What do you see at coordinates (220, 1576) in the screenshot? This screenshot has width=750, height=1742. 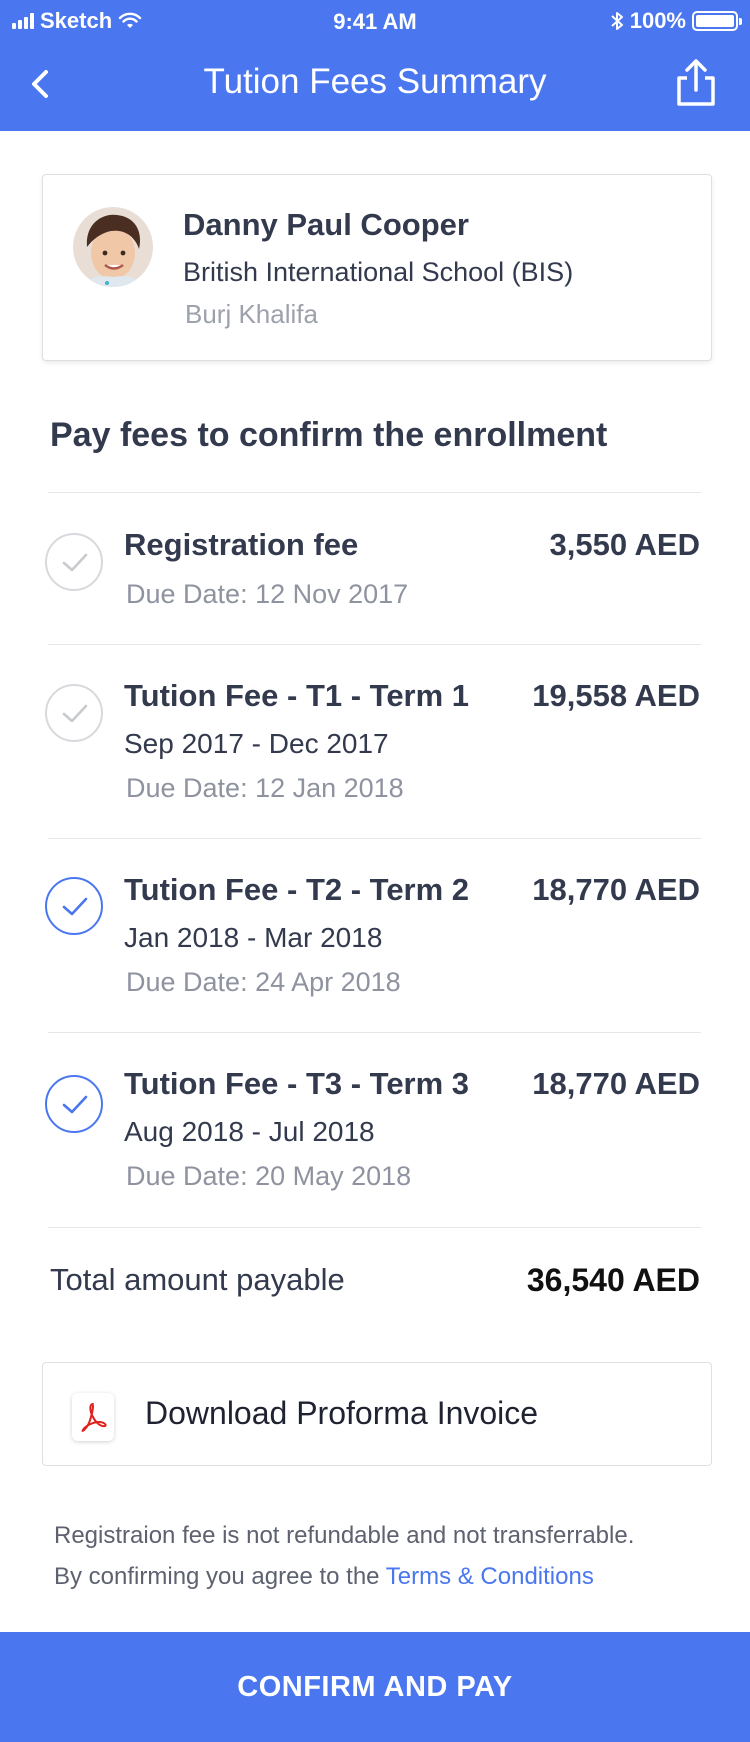 I see `terms-prefix: By confirming you agree to the` at bounding box center [220, 1576].